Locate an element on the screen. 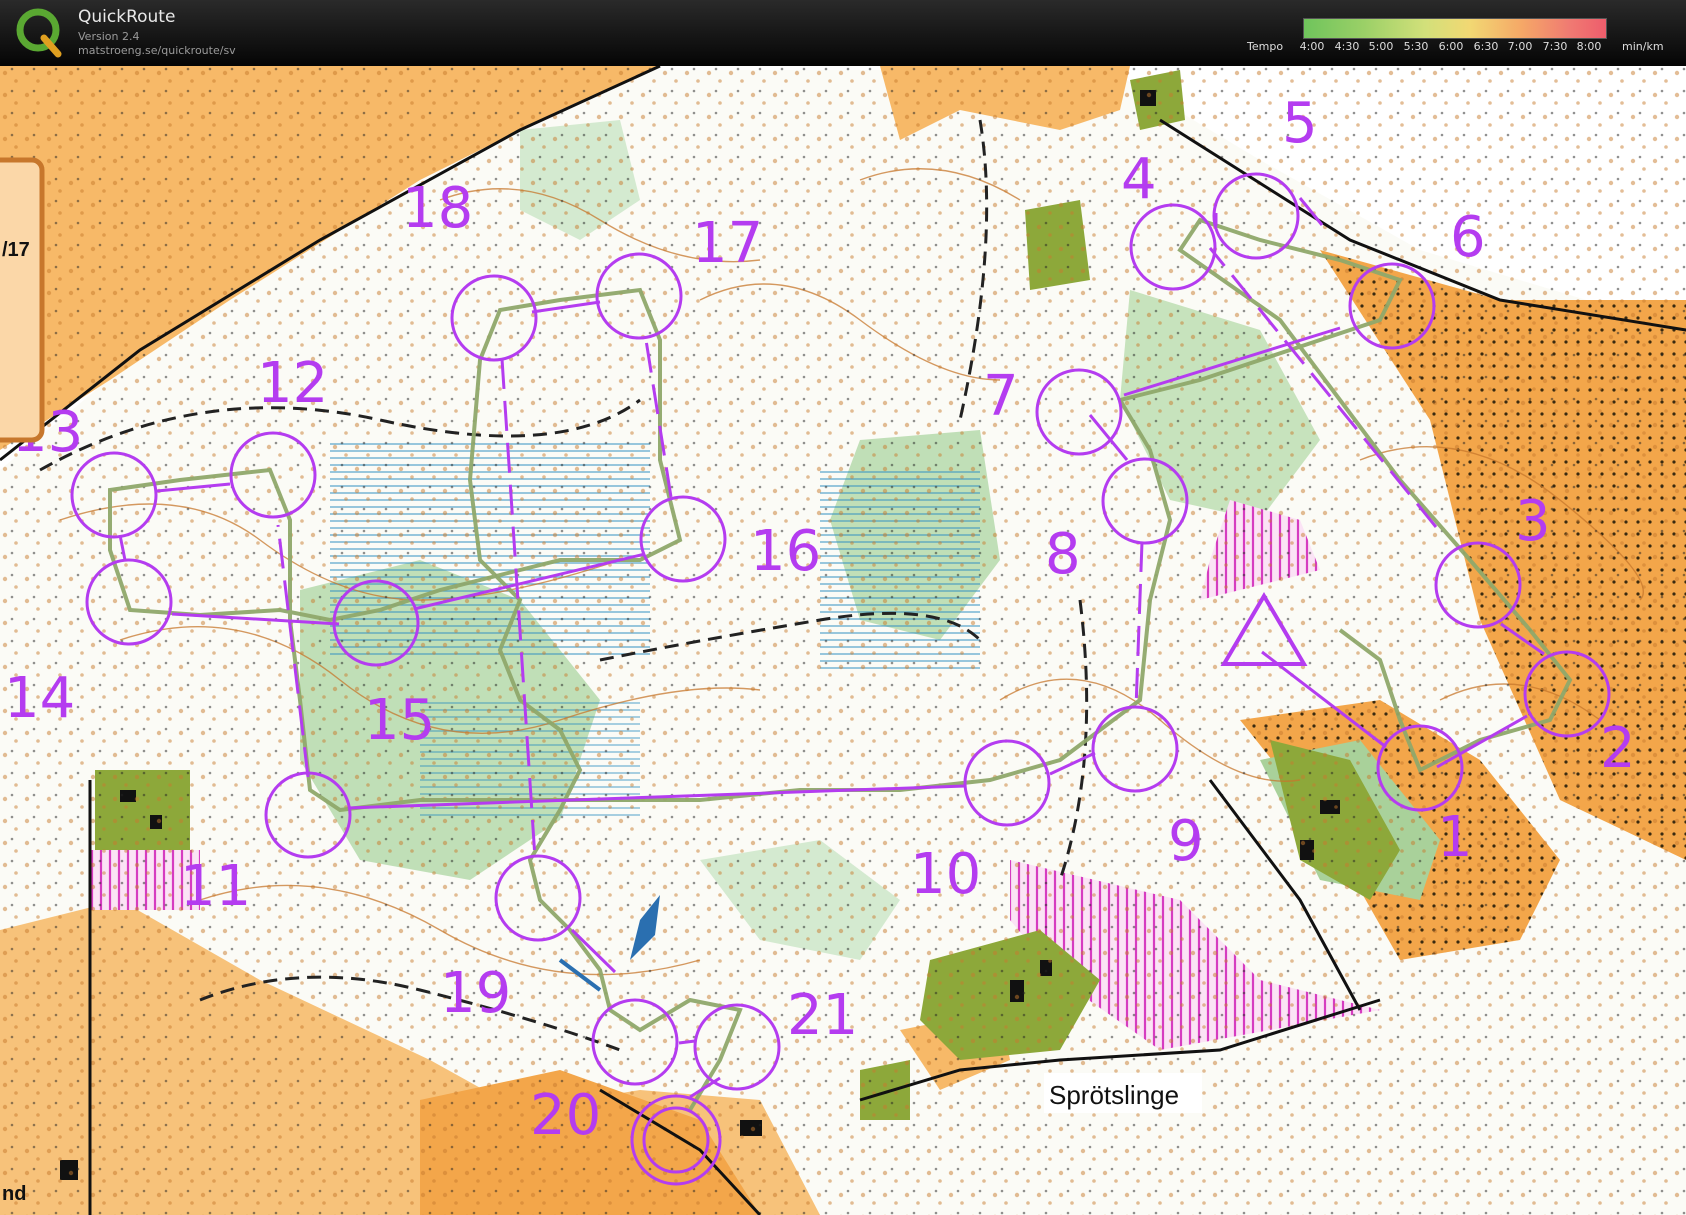  pace-tick: 4:00 is located at coordinates (1312, 46).